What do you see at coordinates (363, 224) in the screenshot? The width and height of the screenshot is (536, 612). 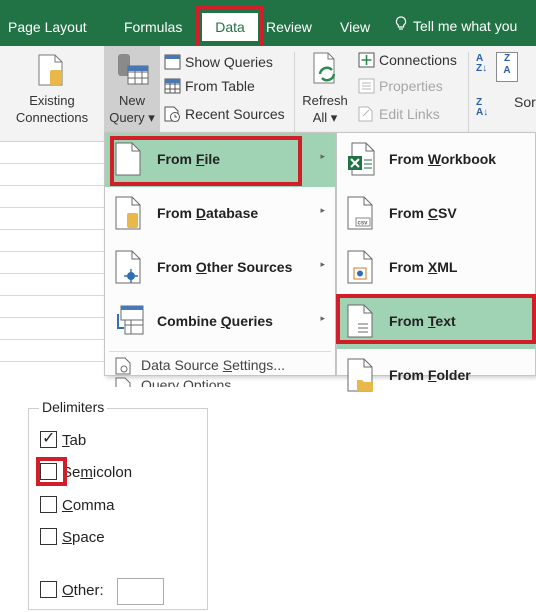 I see `svg-text: csv` at bounding box center [363, 224].